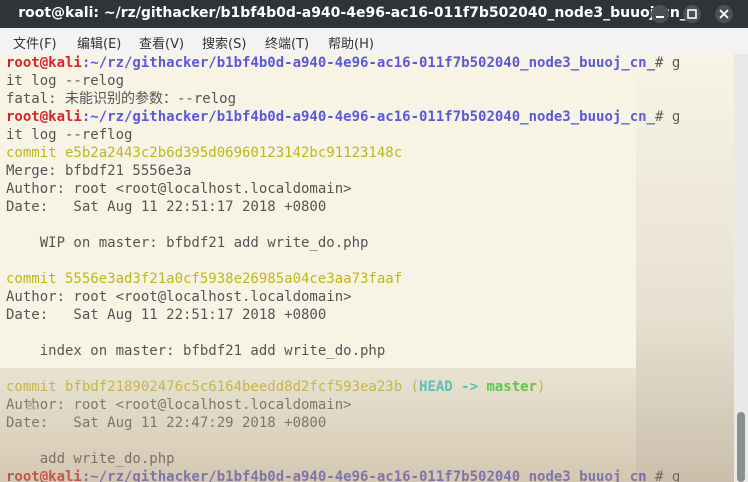  What do you see at coordinates (660, 14) in the screenshot?
I see `minimize-button` at bounding box center [660, 14].